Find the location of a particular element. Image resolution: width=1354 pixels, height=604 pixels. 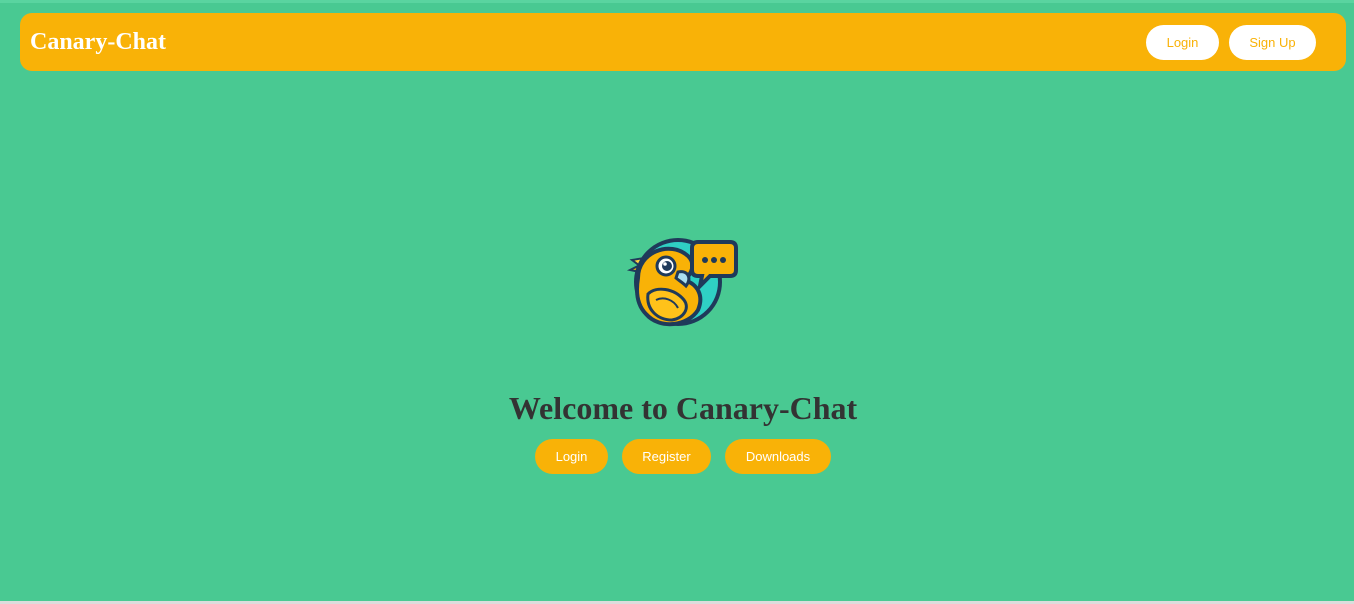

top-strip is located at coordinates (677, 1).